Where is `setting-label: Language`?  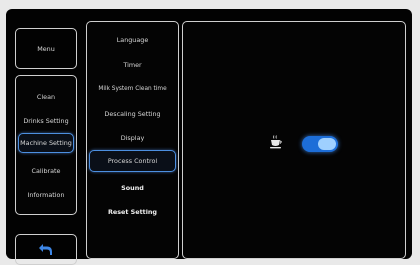
setting-label: Language is located at coordinates (132, 40).